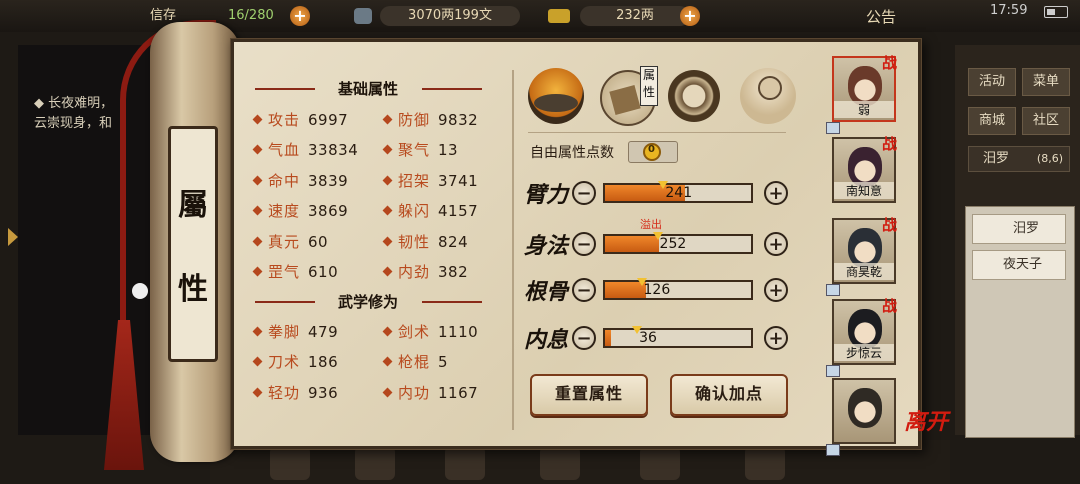  I want to click on party-portrait, so click(864, 411).